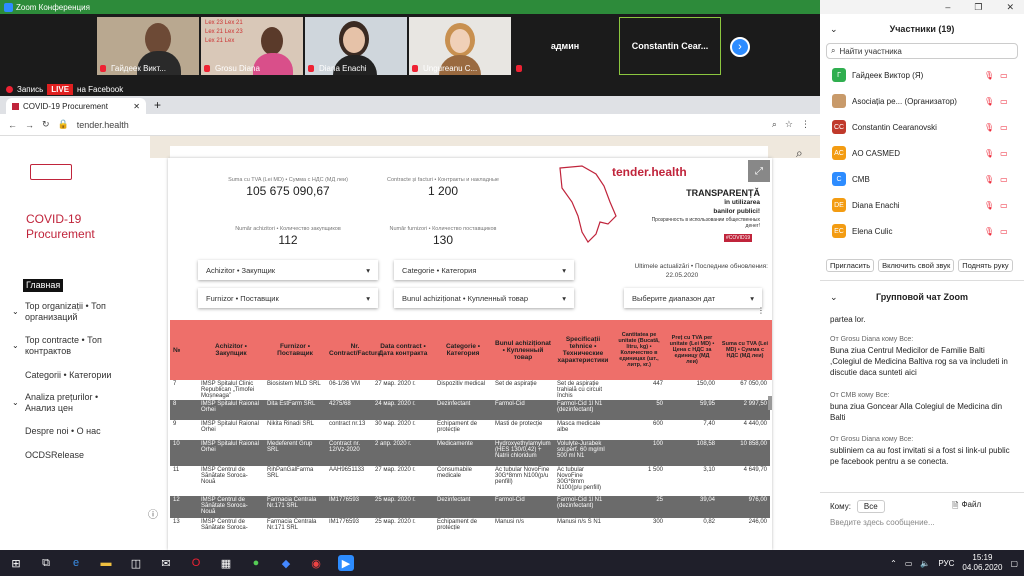  I want to click on close-button: ✕, so click(1010, 7).